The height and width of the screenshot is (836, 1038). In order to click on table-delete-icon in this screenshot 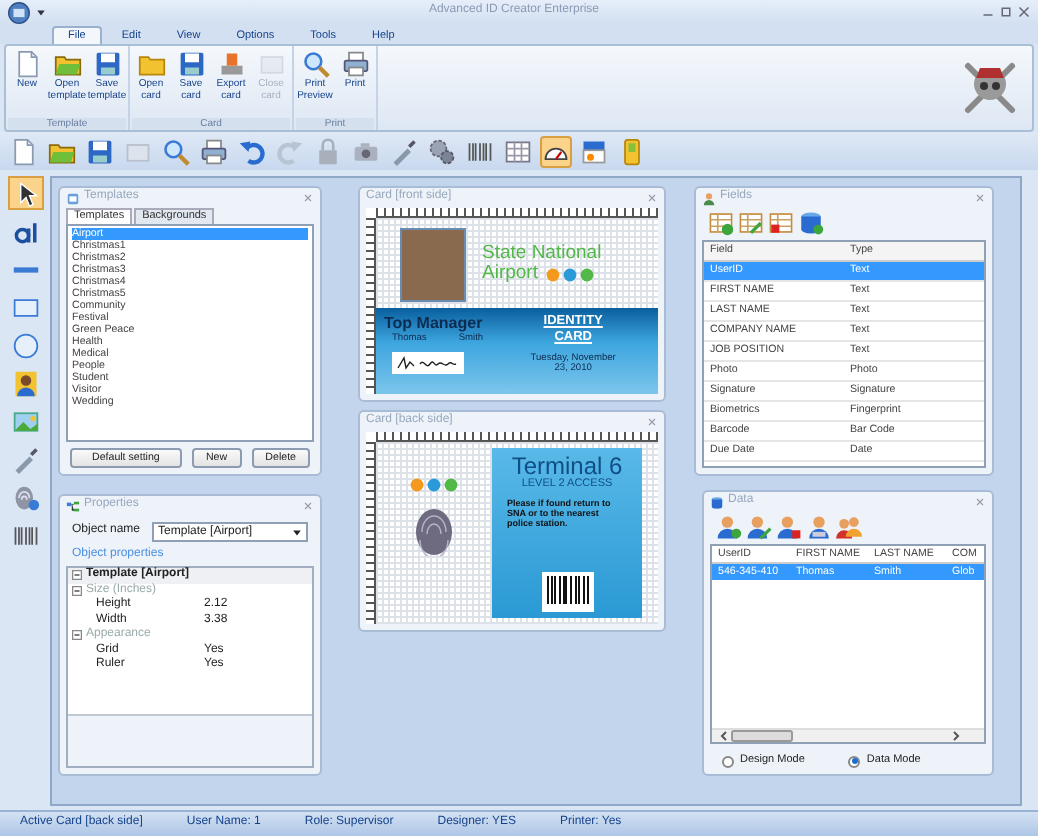, I will do `click(781, 223)`.